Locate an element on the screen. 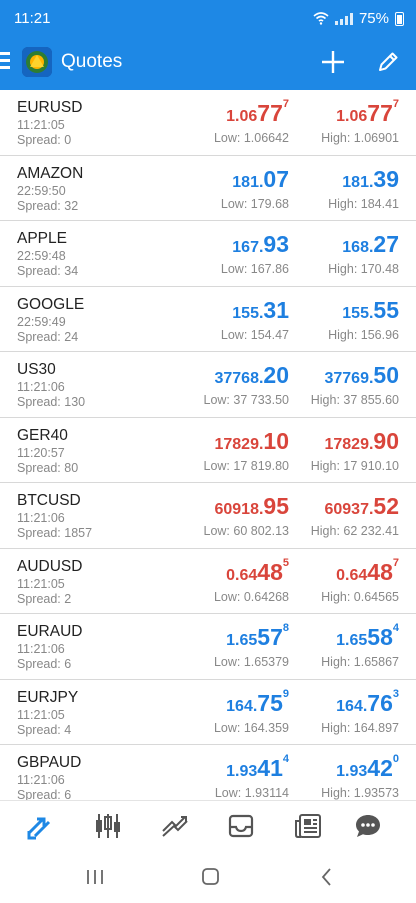 Image resolution: width=416 pixels, height=903 pixels. home-icon is located at coordinates (210, 877).